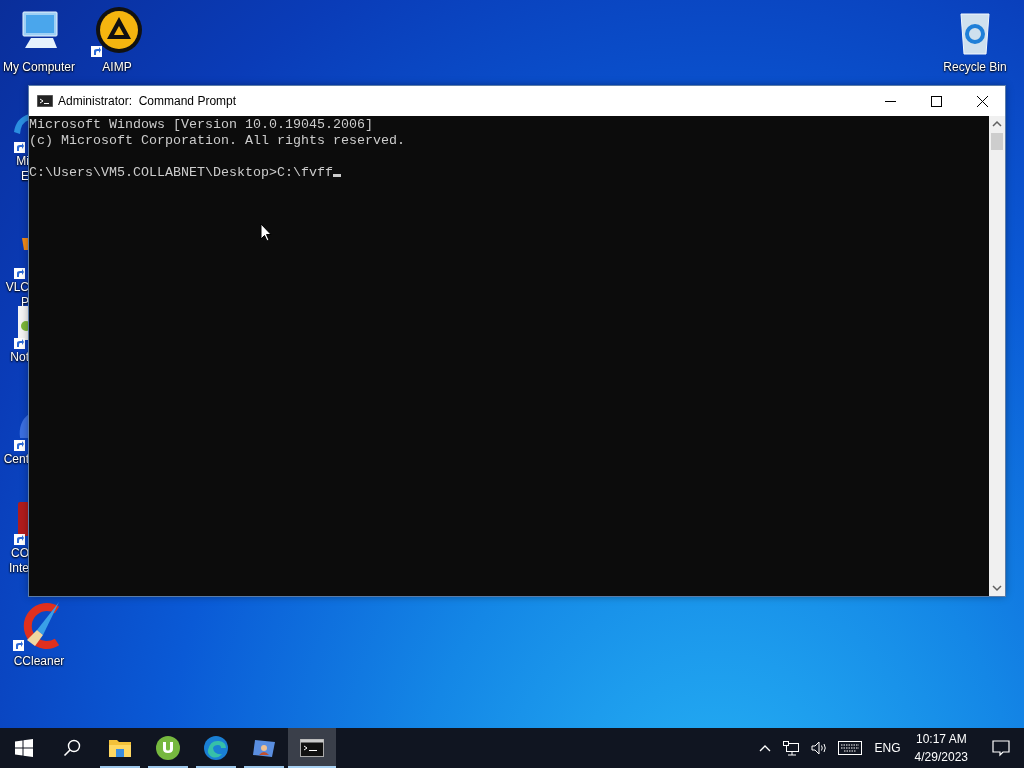  What do you see at coordinates (16, 459) in the screenshot?
I see `icon-label: Cent` at bounding box center [16, 459].